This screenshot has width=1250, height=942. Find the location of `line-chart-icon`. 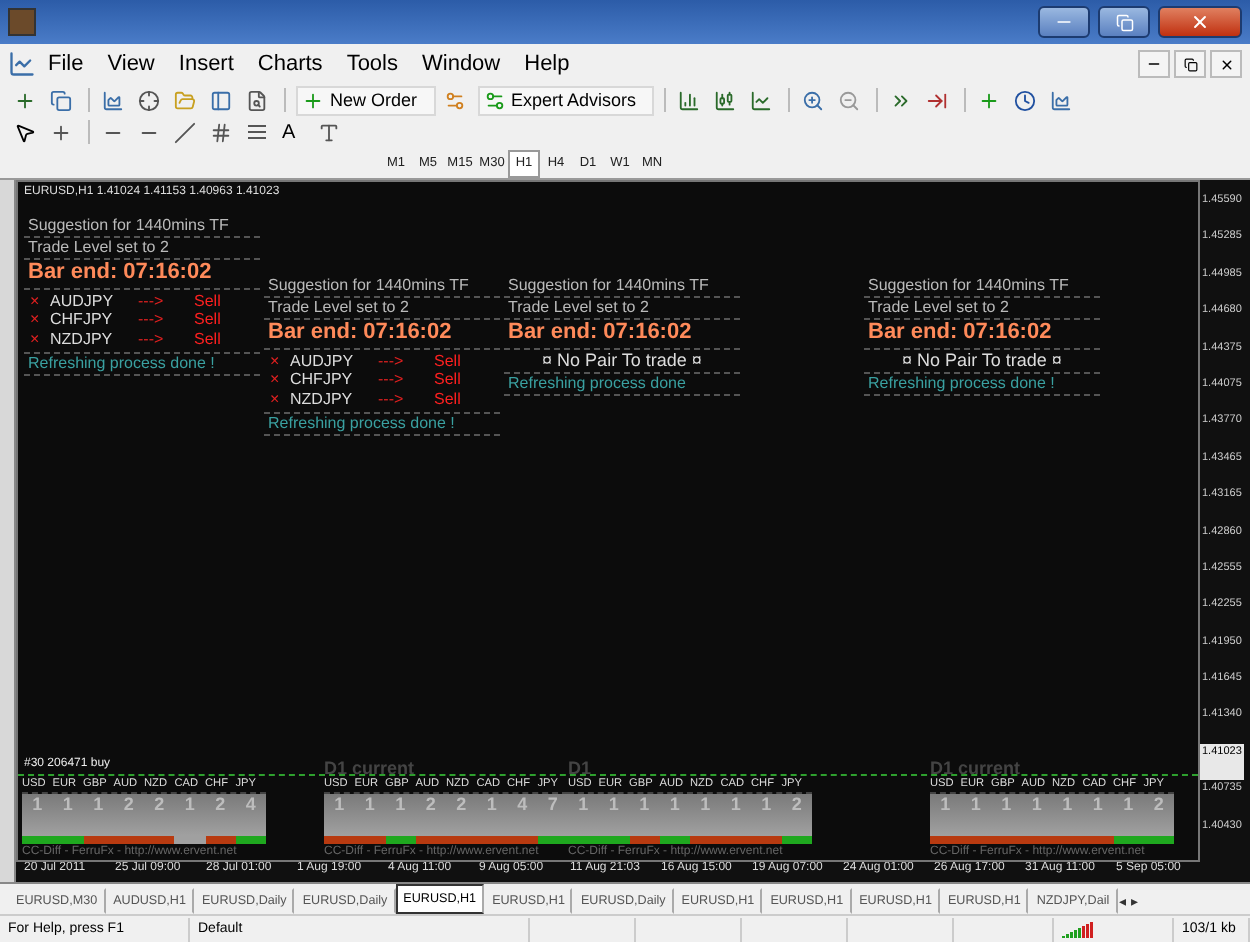

line-chart-icon is located at coordinates (761, 100).